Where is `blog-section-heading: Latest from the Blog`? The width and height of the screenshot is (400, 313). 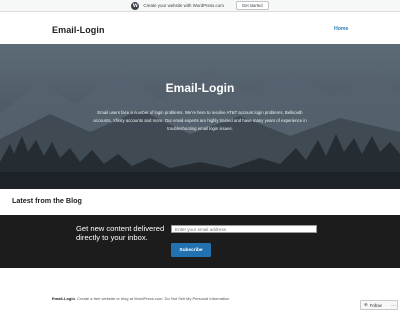
blog-section-heading: Latest from the Blog is located at coordinates (47, 200).